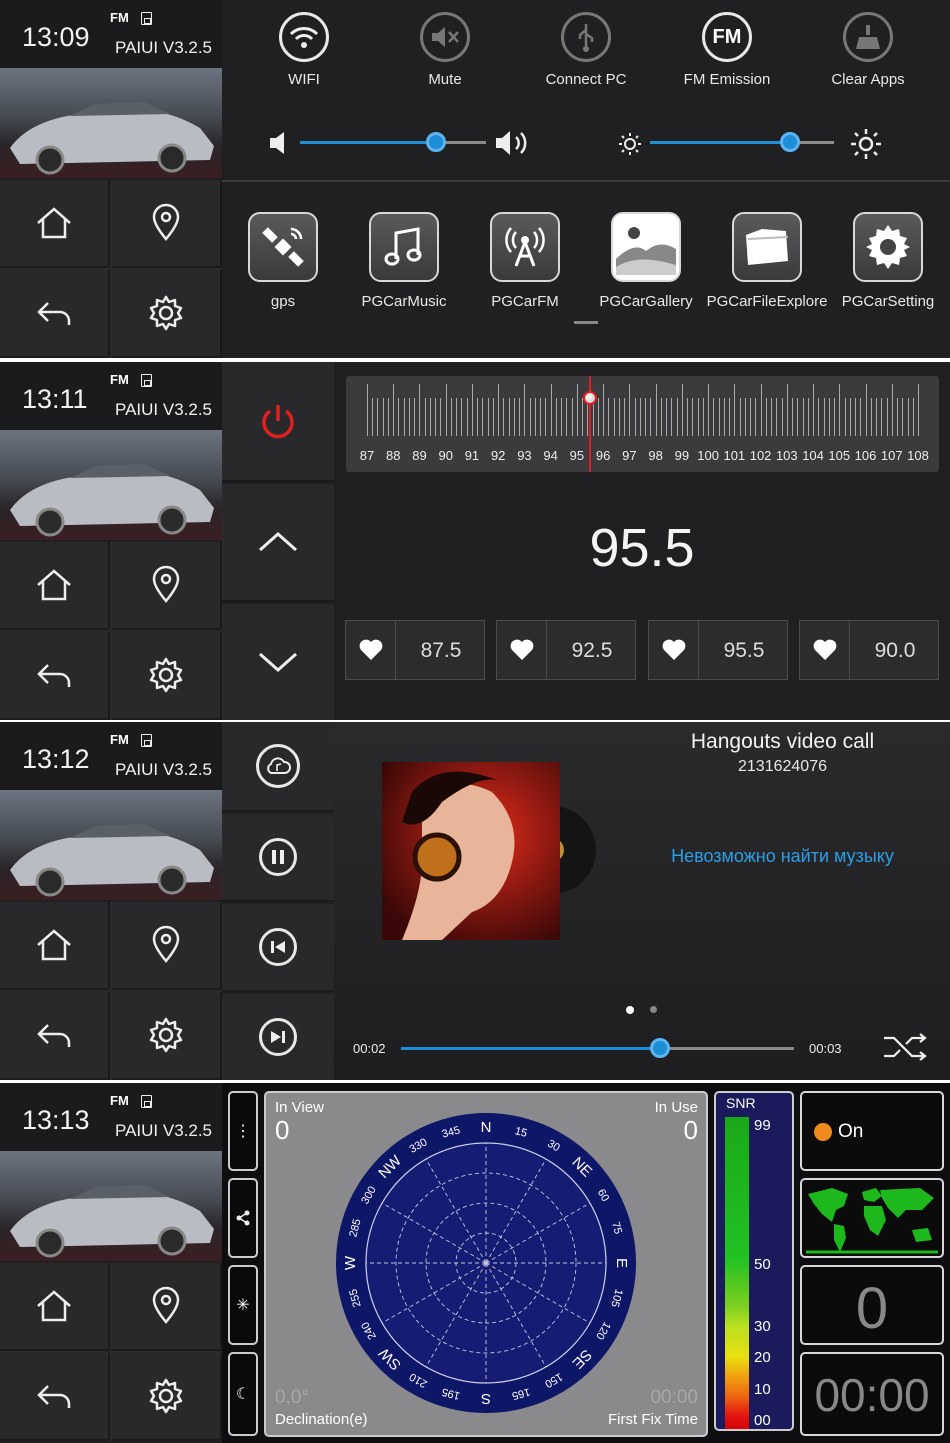 The image size is (950, 1443). I want to click on app-pgcarmusic: PGCarMusic, so click(404, 261).